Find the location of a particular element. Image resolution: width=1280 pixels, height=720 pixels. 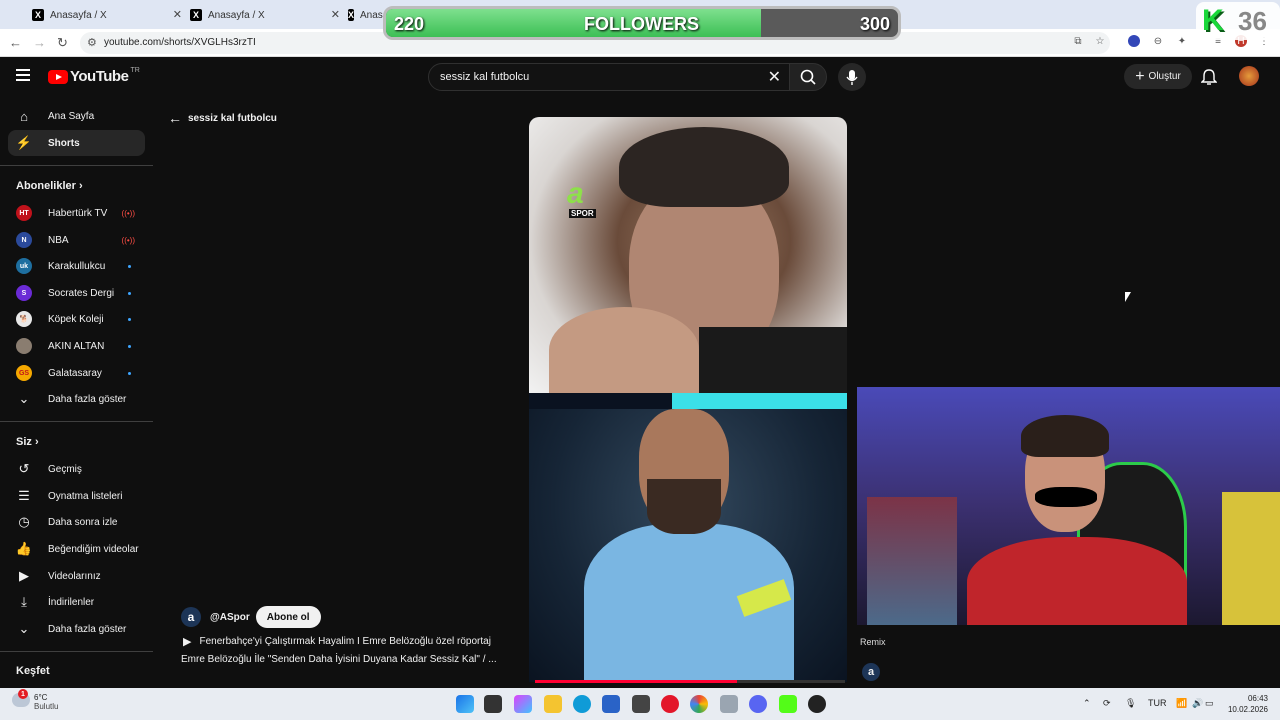

sidebar-item-liked: 👍 Beğendiğim videolar is located at coordinates (76, 549).